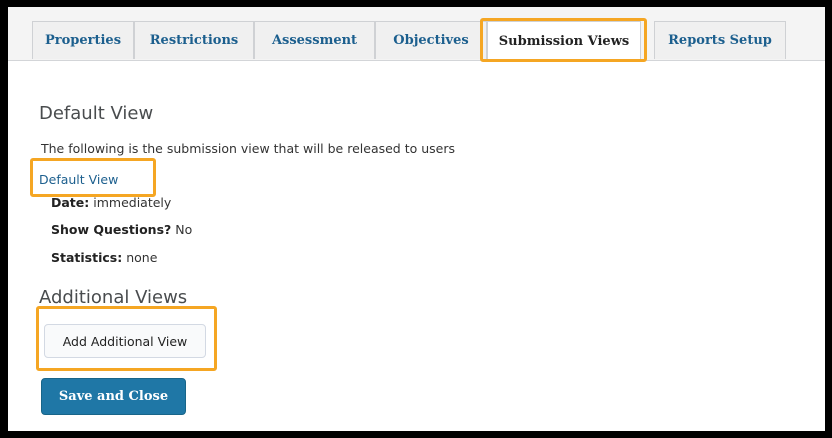 The height and width of the screenshot is (438, 832). What do you see at coordinates (184, 229) in the screenshot?
I see `show-questions-value: No` at bounding box center [184, 229].